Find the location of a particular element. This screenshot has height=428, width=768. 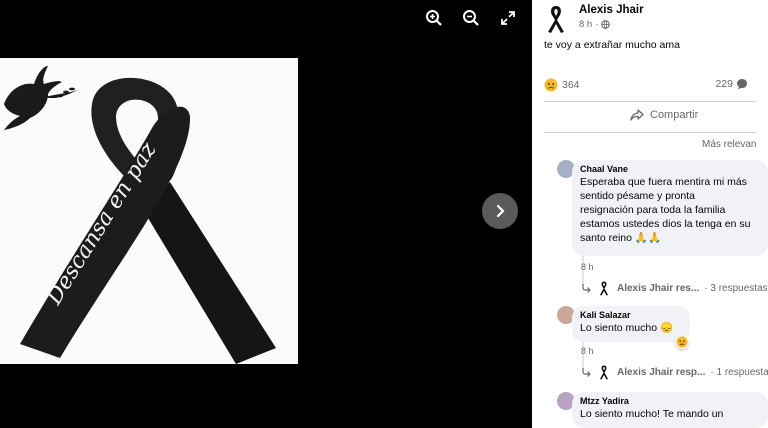

comment-bubble: Kali Salazar Lo siento mucho 😞 is located at coordinates (631, 324).